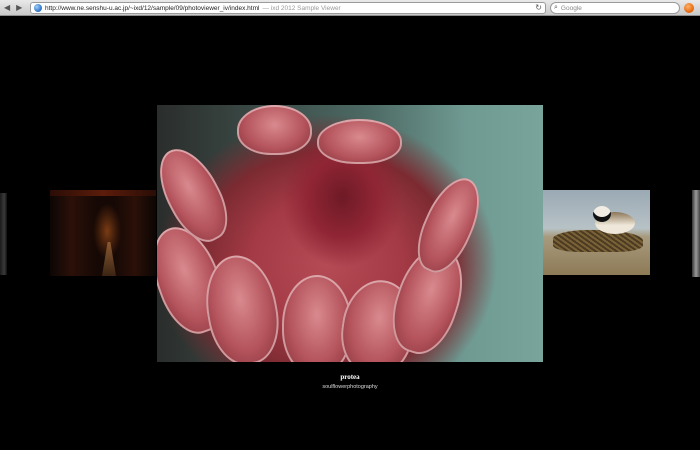 This screenshot has height=450, width=700. I want to click on photo-bird, so click(596, 232).